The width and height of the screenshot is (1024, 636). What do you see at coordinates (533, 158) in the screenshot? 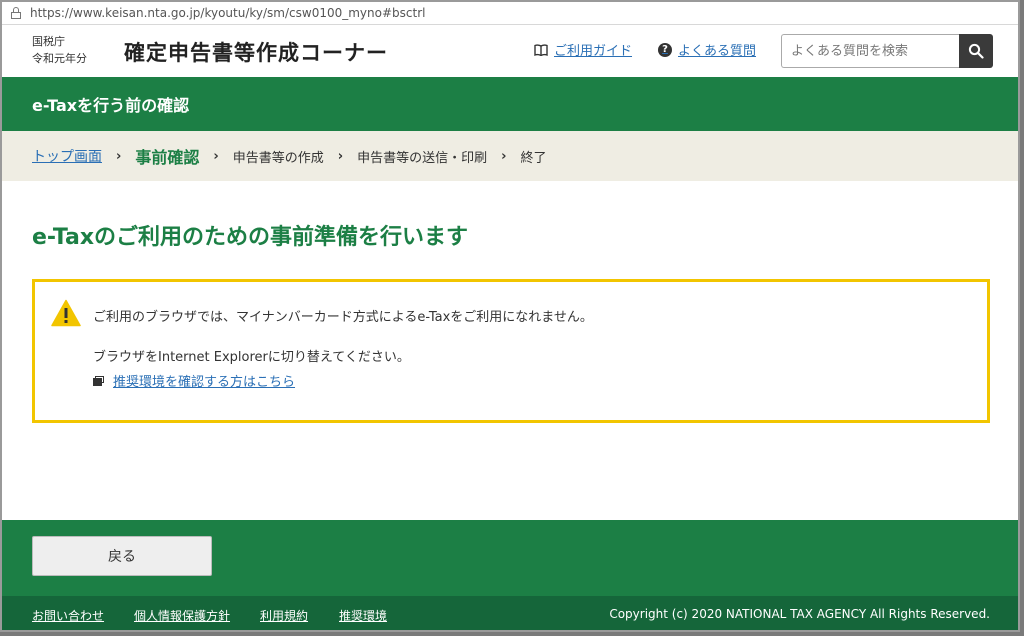
I see `step-item: 終了` at bounding box center [533, 158].